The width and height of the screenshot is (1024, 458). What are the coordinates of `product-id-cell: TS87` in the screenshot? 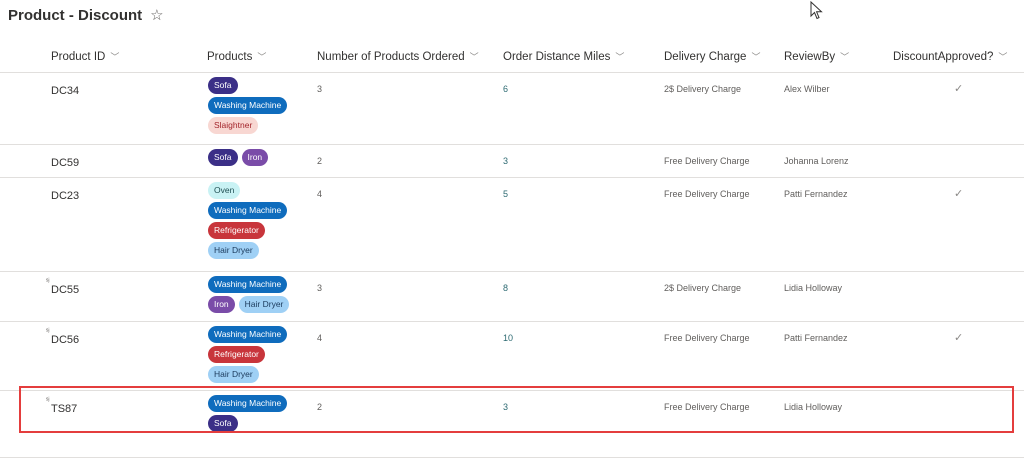 It's located at (64, 409).